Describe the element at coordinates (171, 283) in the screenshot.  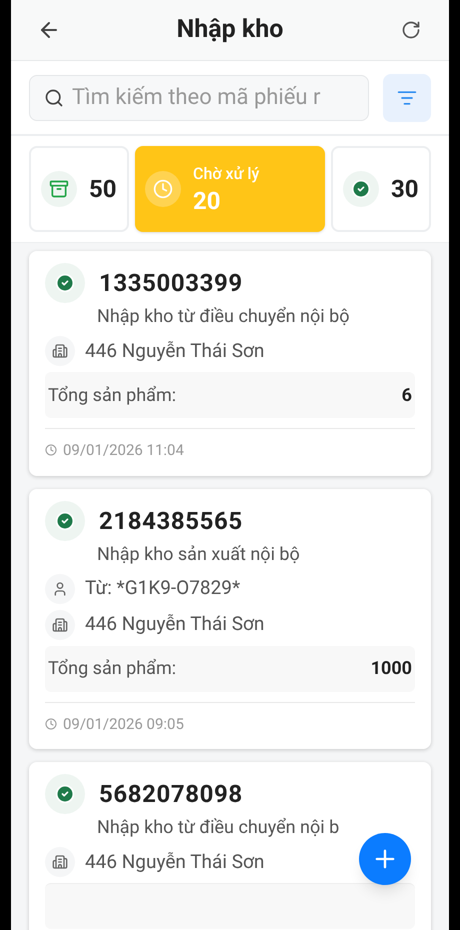
I see `receipt-code: 1335003399` at that location.